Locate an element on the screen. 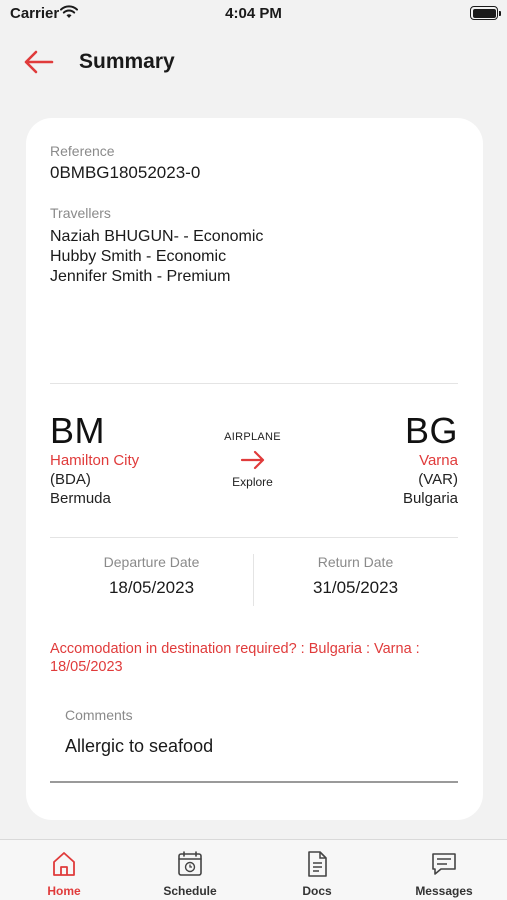 The image size is (507, 900). tab-home: Home is located at coordinates (64, 870).